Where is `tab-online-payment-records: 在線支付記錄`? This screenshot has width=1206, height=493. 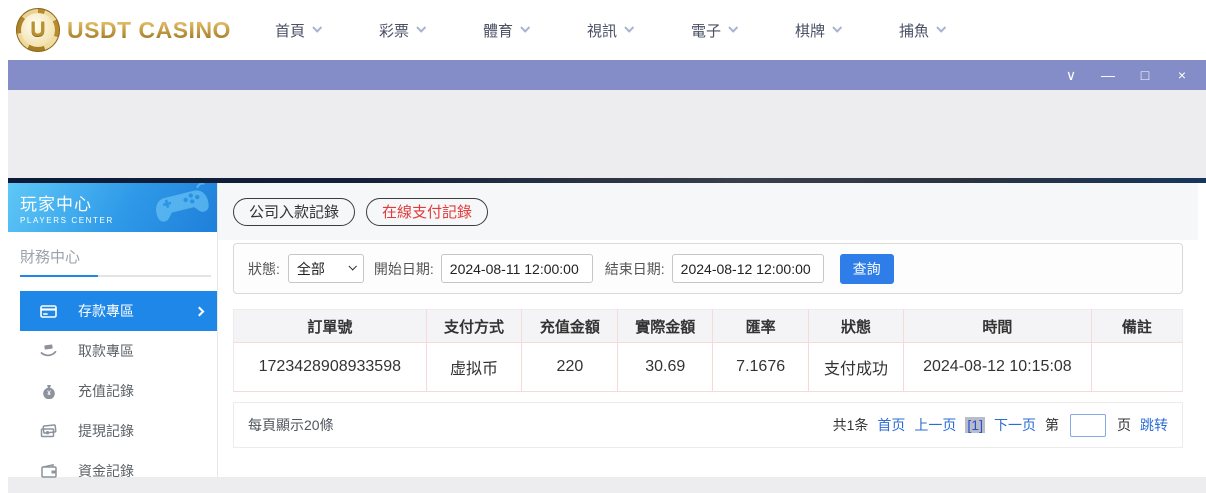 tab-online-payment-records: 在線支付記錄 is located at coordinates (427, 211).